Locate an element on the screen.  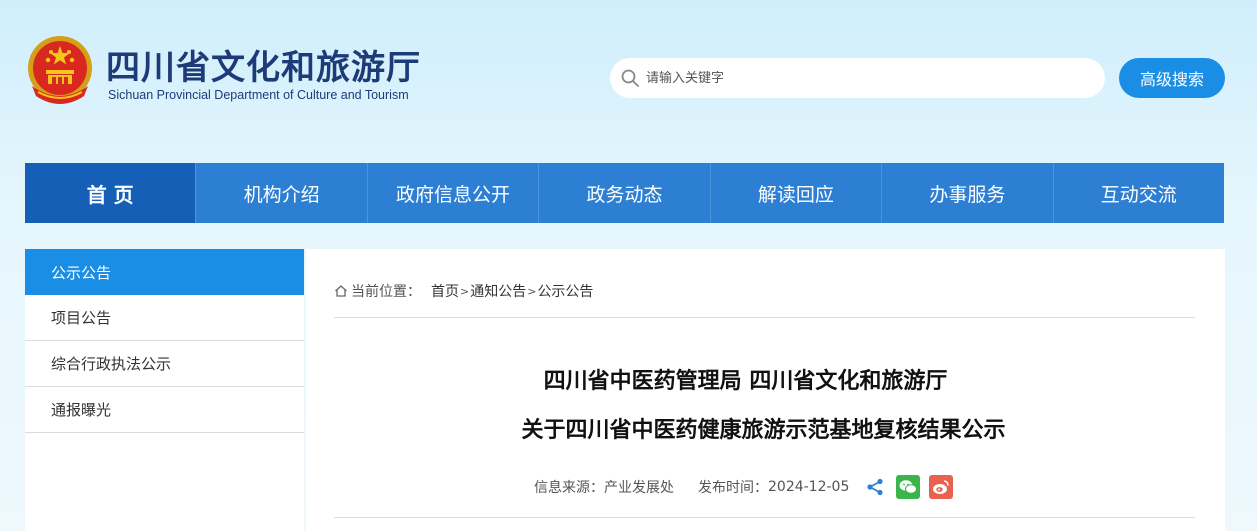
source-label: 信息来源： is located at coordinates (569, 488).